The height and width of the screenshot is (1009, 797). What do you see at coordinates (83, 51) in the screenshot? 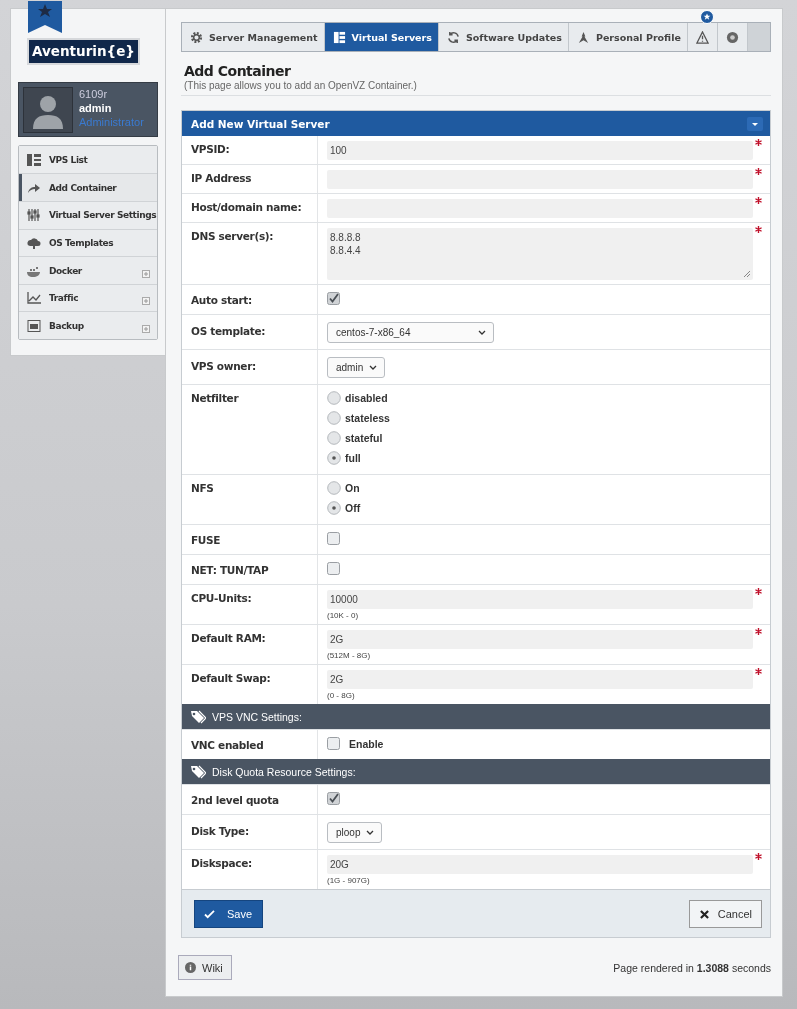
I see `logo: Aventurin{e}` at bounding box center [83, 51].